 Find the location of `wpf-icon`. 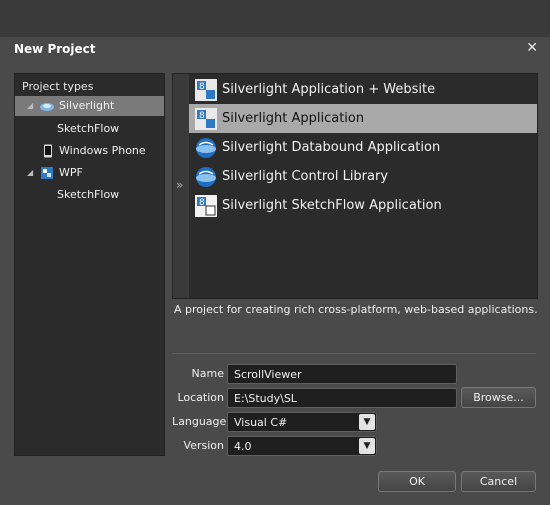

wpf-icon is located at coordinates (47, 173).